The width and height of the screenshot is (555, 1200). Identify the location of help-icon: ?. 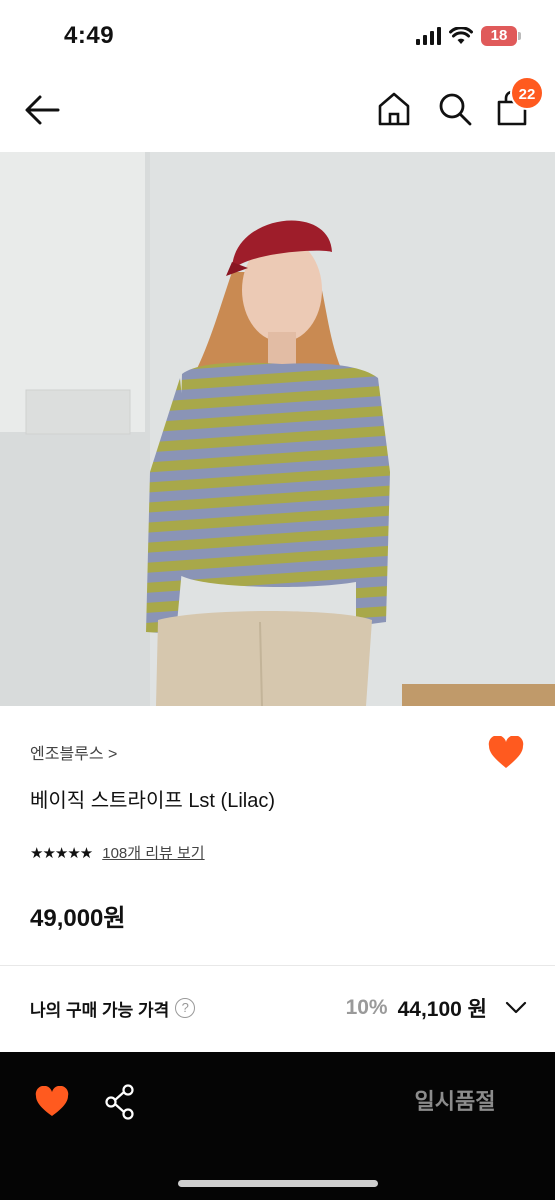
(185, 1008).